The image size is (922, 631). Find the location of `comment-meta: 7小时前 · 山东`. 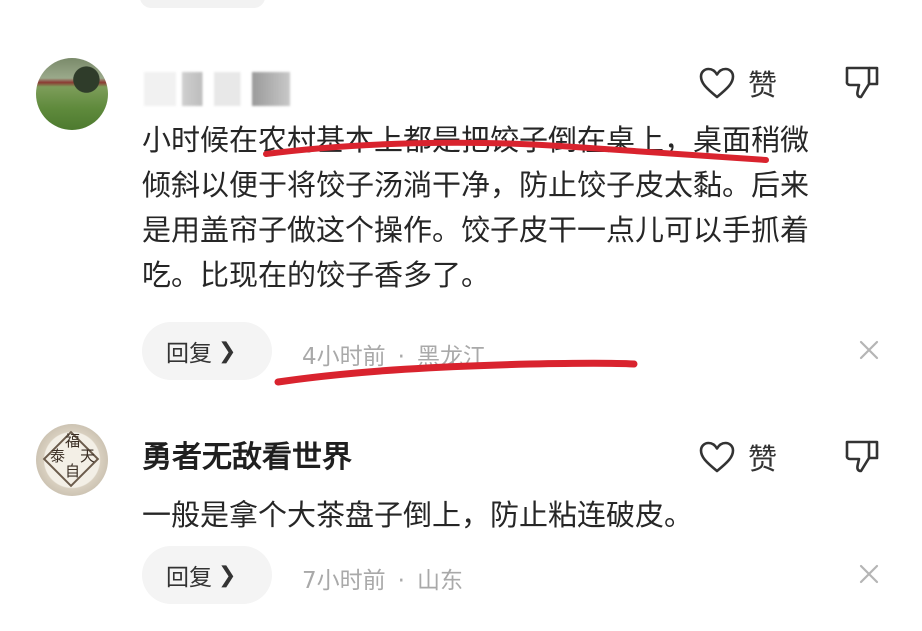

comment-meta: 7小时前 · 山东 is located at coordinates (382, 578).